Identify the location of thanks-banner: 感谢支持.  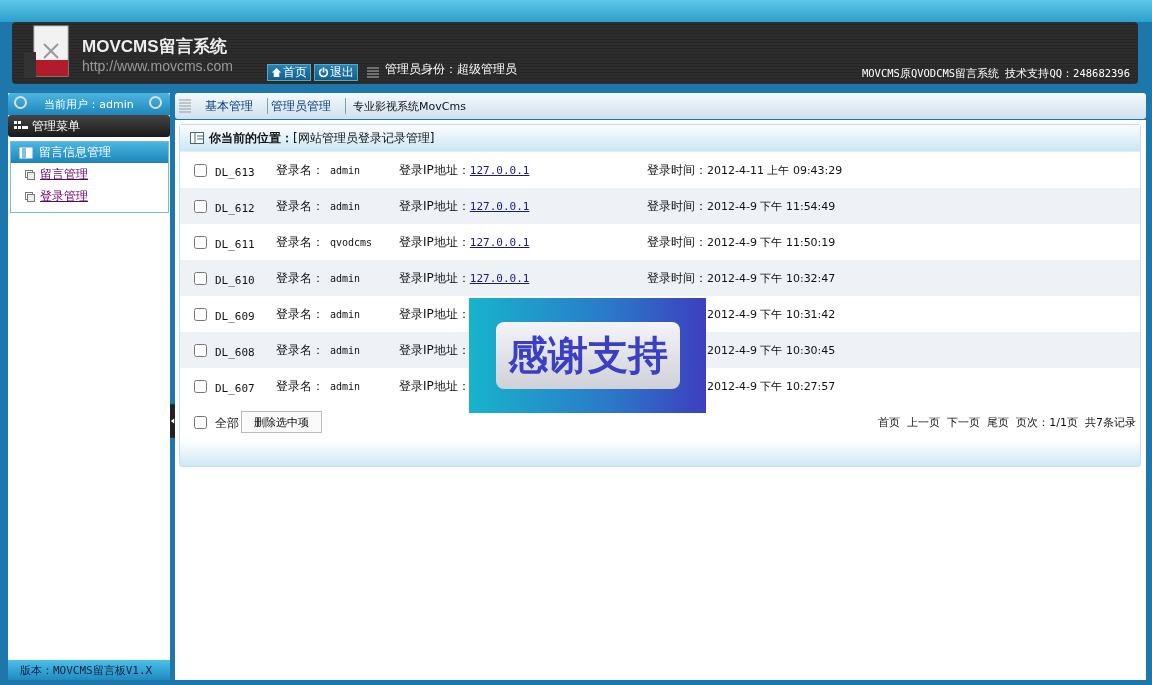
(587, 355).